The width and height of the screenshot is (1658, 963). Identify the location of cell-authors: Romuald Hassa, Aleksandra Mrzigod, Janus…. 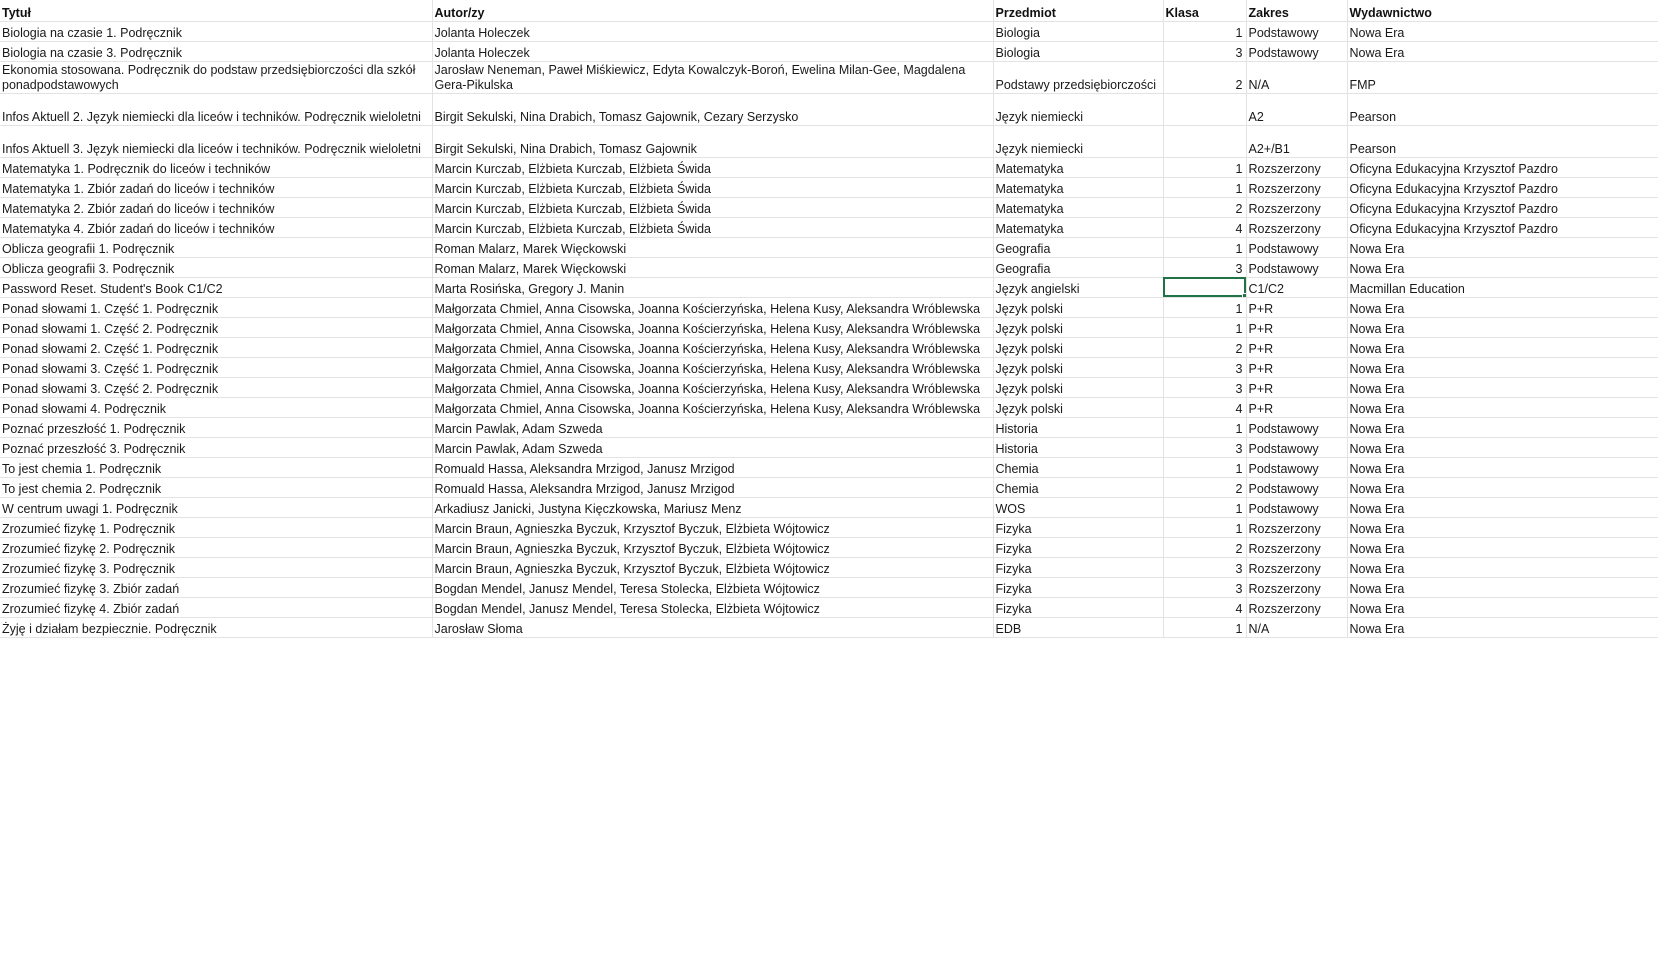
(713, 487).